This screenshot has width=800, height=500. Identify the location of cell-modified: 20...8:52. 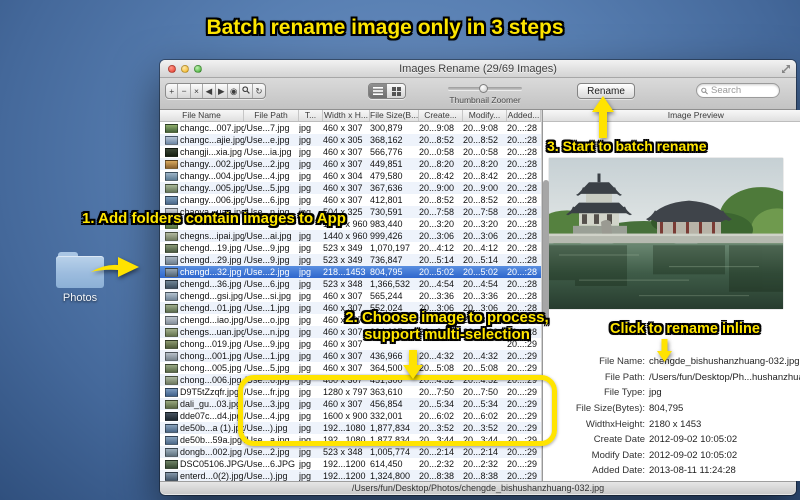
(481, 140).